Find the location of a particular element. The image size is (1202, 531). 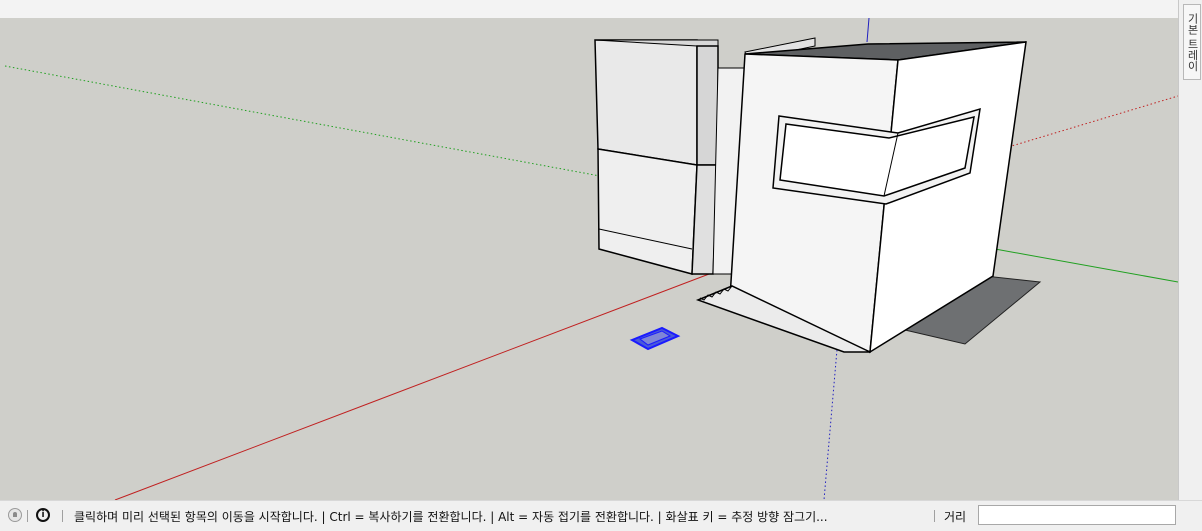

selected-object is located at coordinates (655, 338).